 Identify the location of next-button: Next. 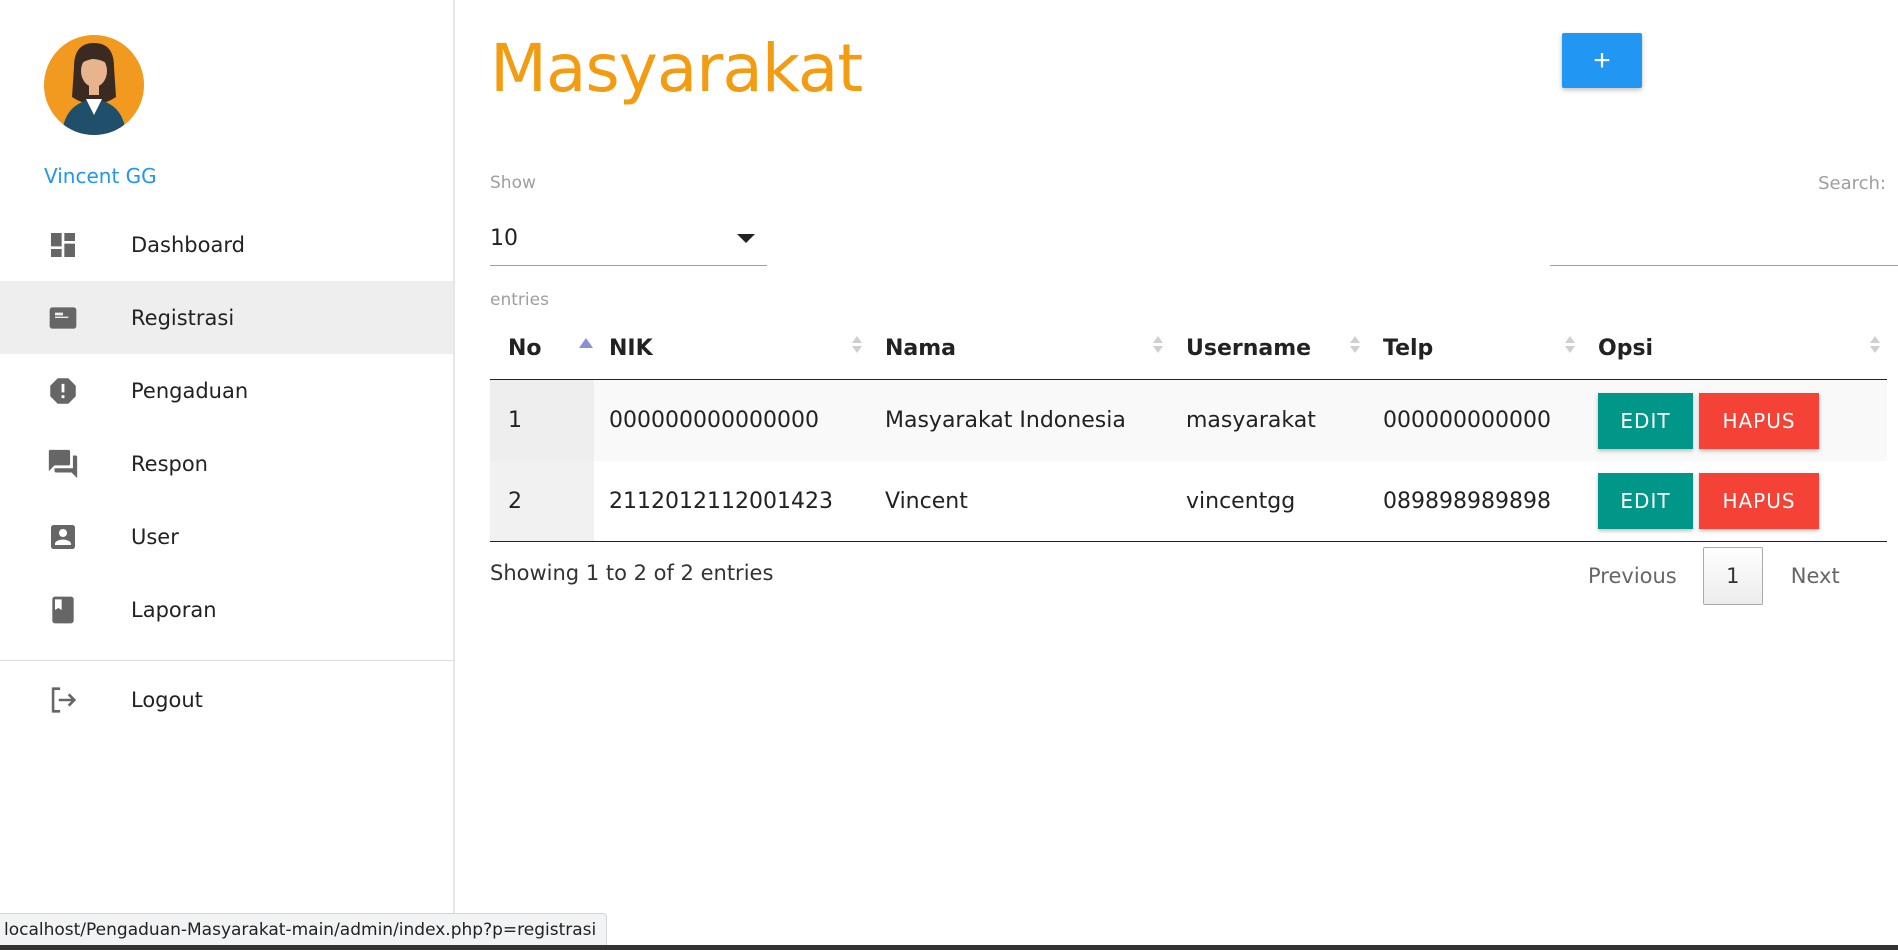
(1815, 576).